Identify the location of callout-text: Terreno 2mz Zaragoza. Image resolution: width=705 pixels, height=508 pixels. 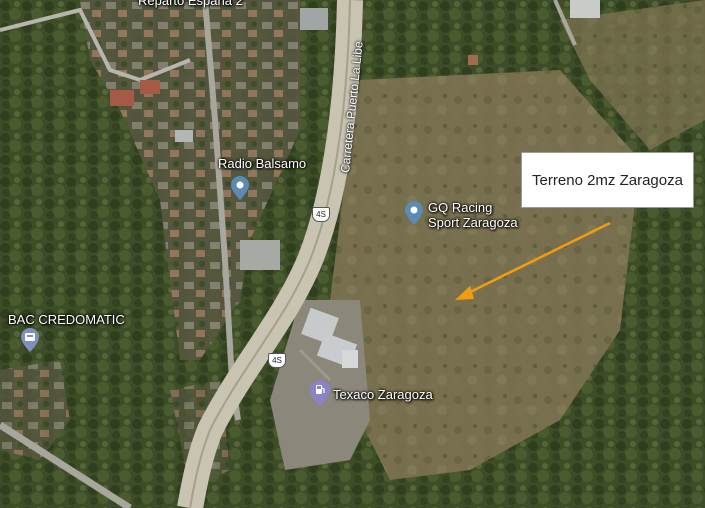
(607, 180).